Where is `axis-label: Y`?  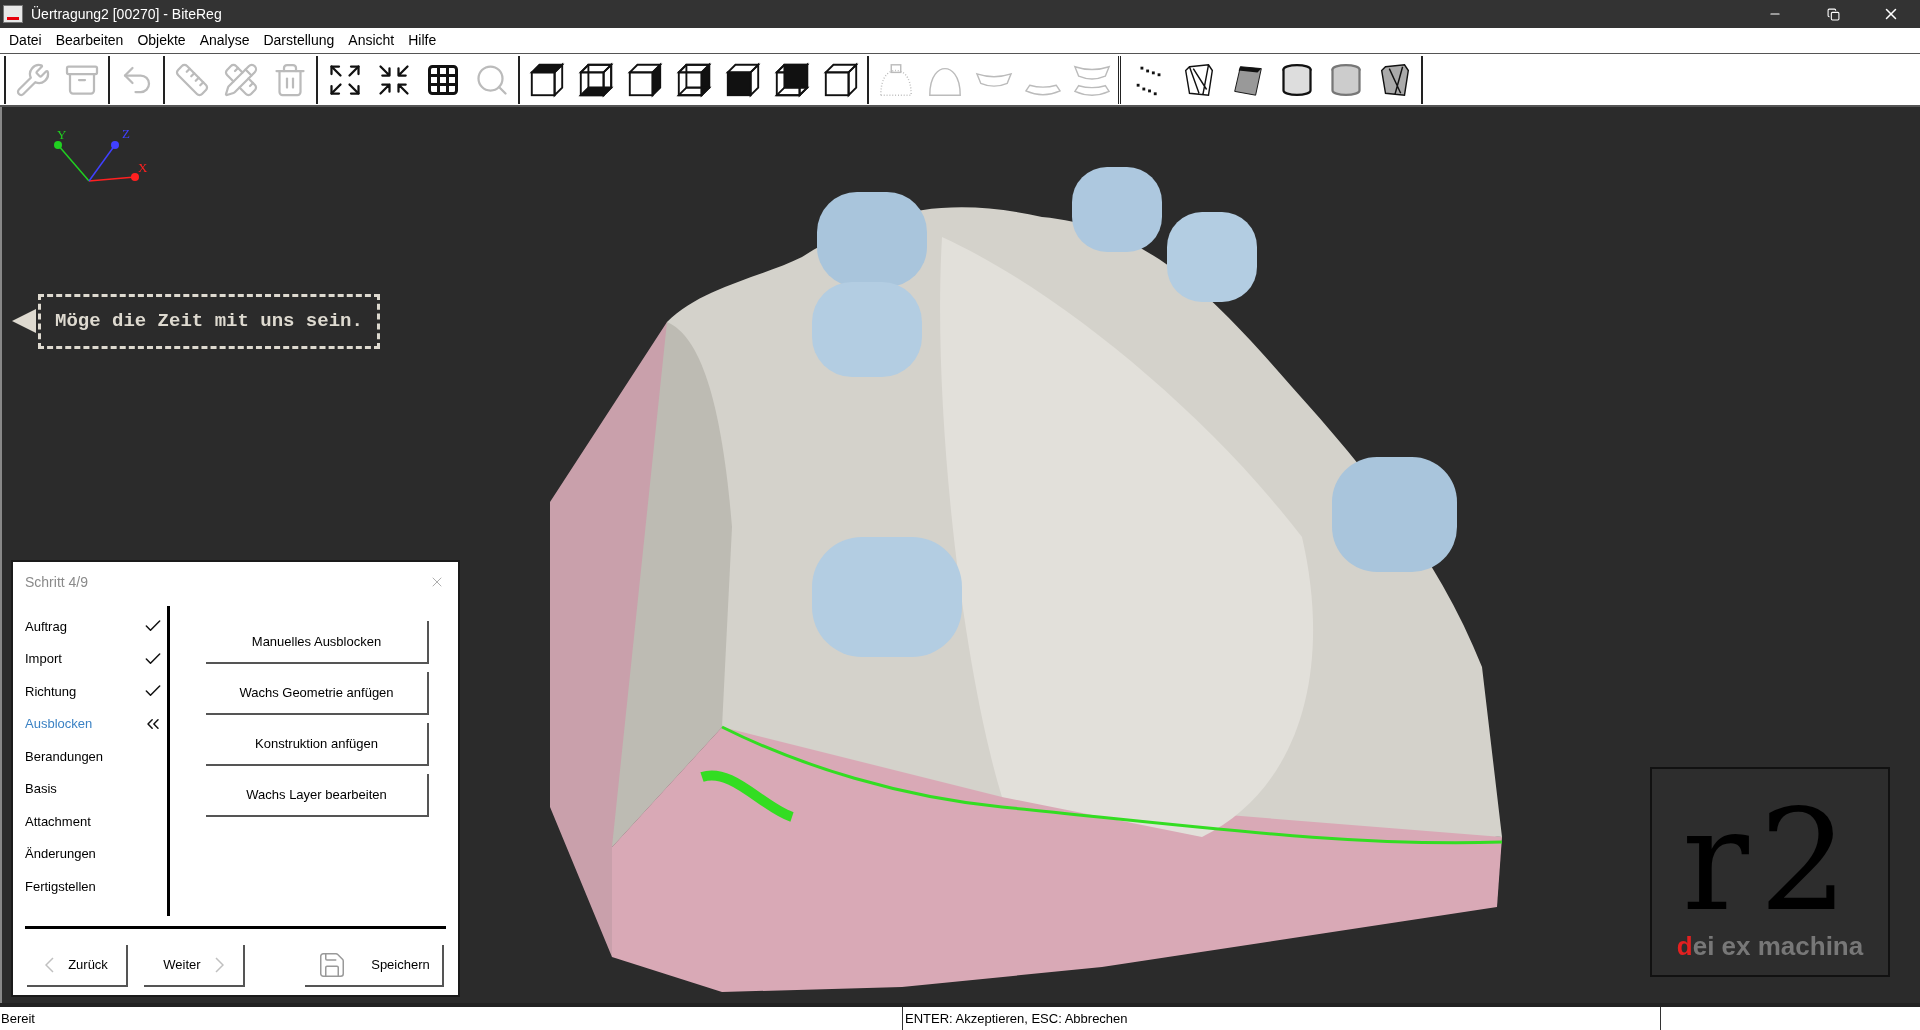 axis-label: Y is located at coordinates (62, 134).